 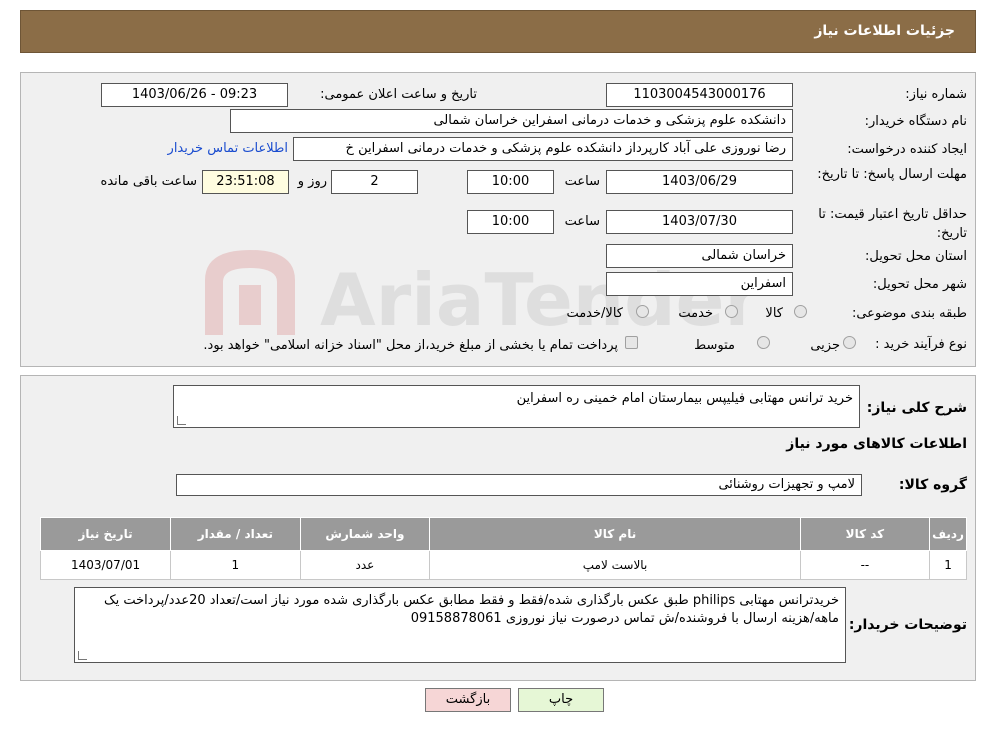 What do you see at coordinates (699, 222) in the screenshot?
I see `validity-date-field: 1403/07/30` at bounding box center [699, 222].